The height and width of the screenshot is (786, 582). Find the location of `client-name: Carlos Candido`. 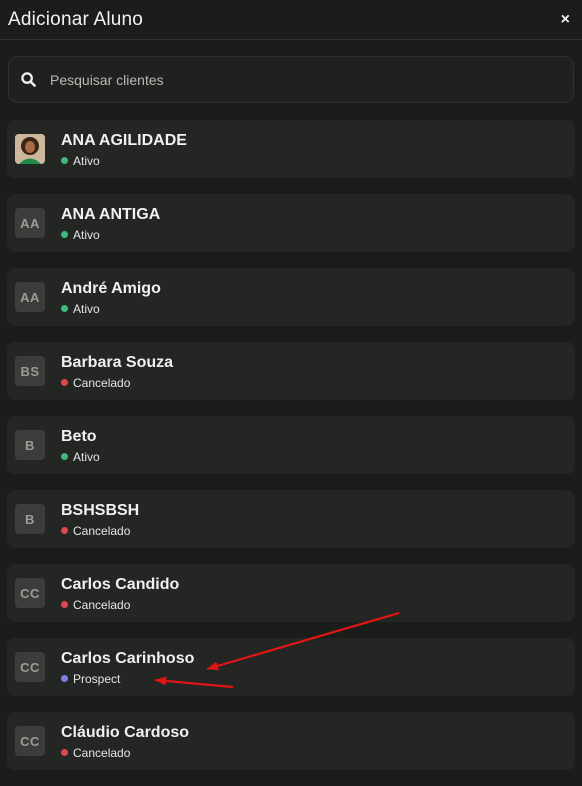

client-name: Carlos Candido is located at coordinates (120, 584).